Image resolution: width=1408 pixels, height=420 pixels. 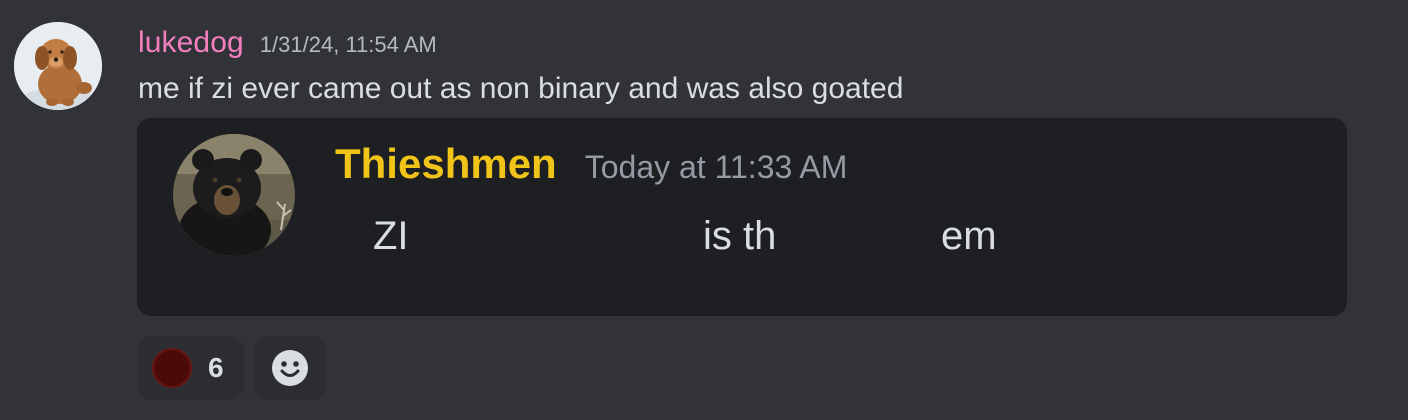 I want to click on message-header: lukedog 1/31/24, 11:54 AM, so click(x=287, y=43).